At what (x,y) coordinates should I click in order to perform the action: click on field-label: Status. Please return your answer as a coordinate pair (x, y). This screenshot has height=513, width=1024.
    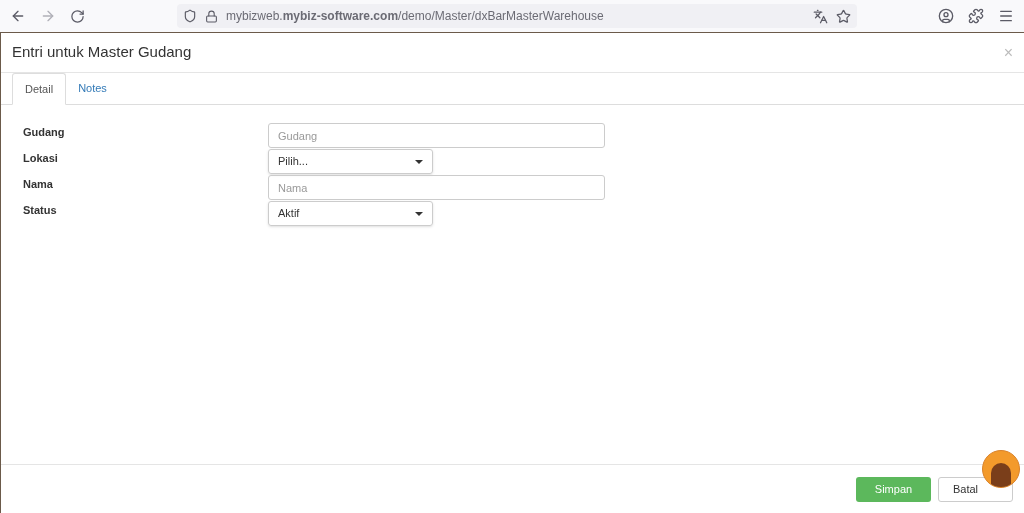
    Looking at the image, I should click on (40, 210).